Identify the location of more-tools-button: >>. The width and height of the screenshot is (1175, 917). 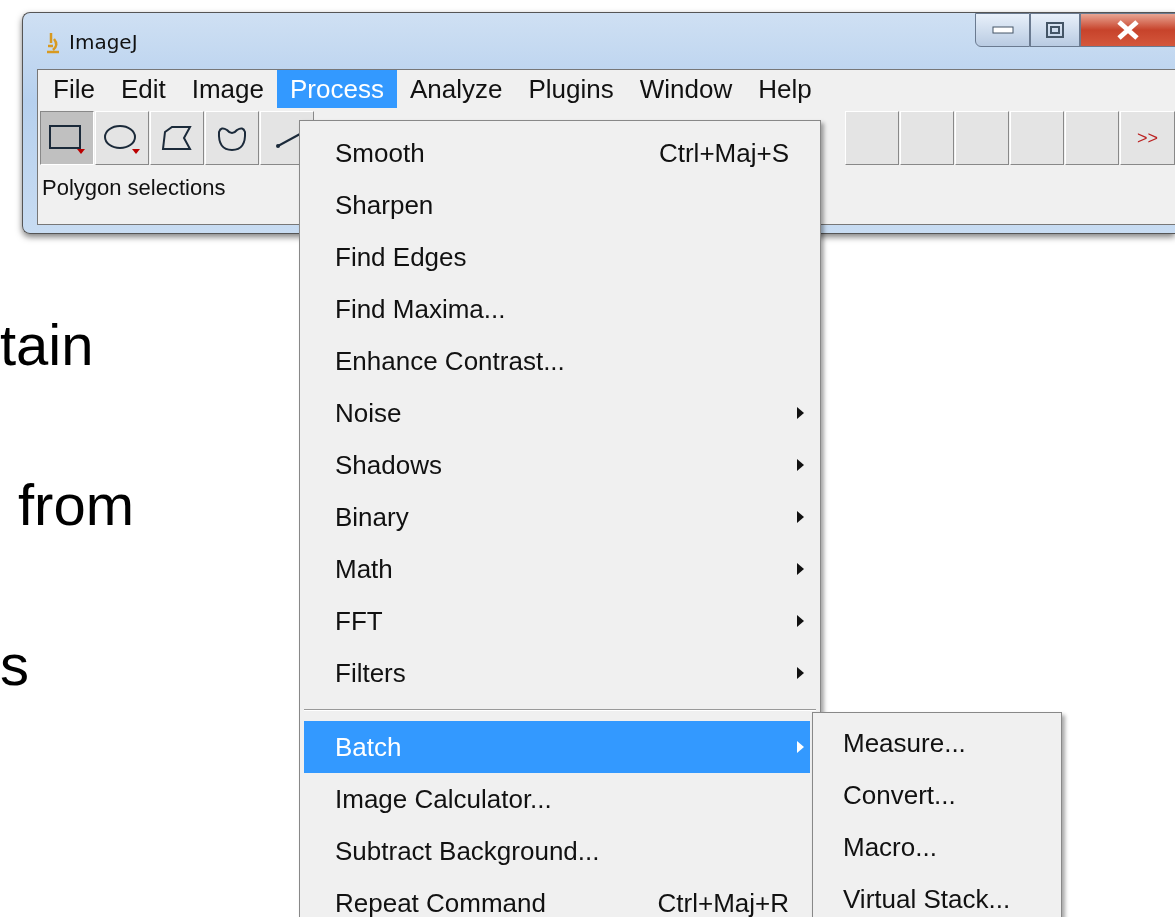
(1147, 138).